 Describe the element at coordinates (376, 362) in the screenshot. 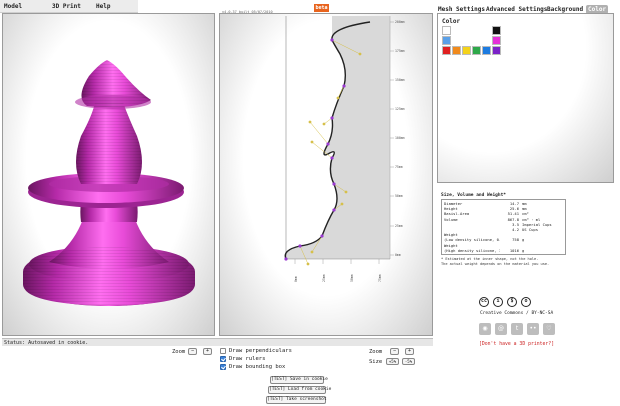

I see `size-label: Size` at that location.